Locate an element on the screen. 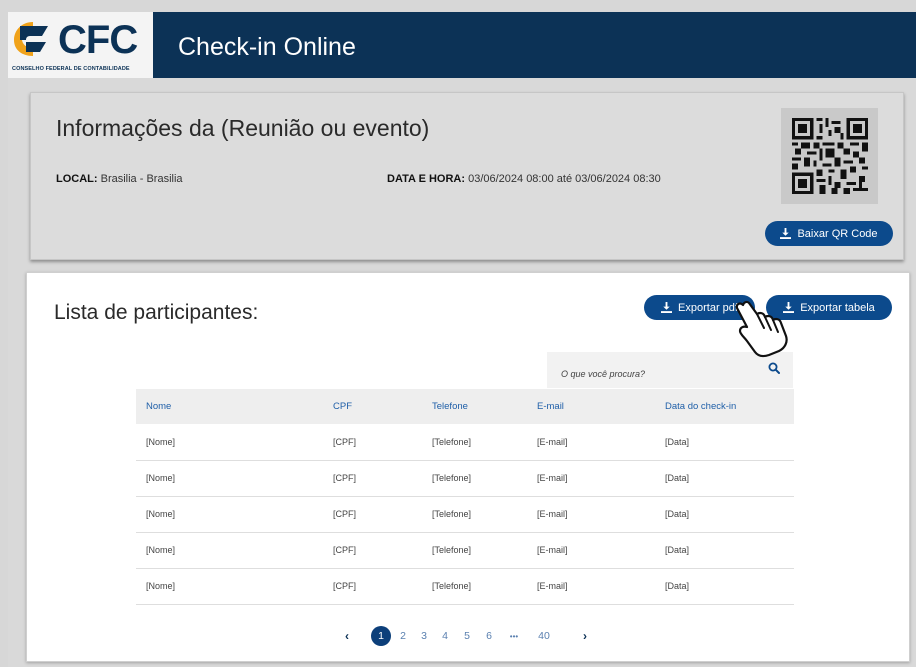  pagination-page-3: 3 is located at coordinates (424, 636).